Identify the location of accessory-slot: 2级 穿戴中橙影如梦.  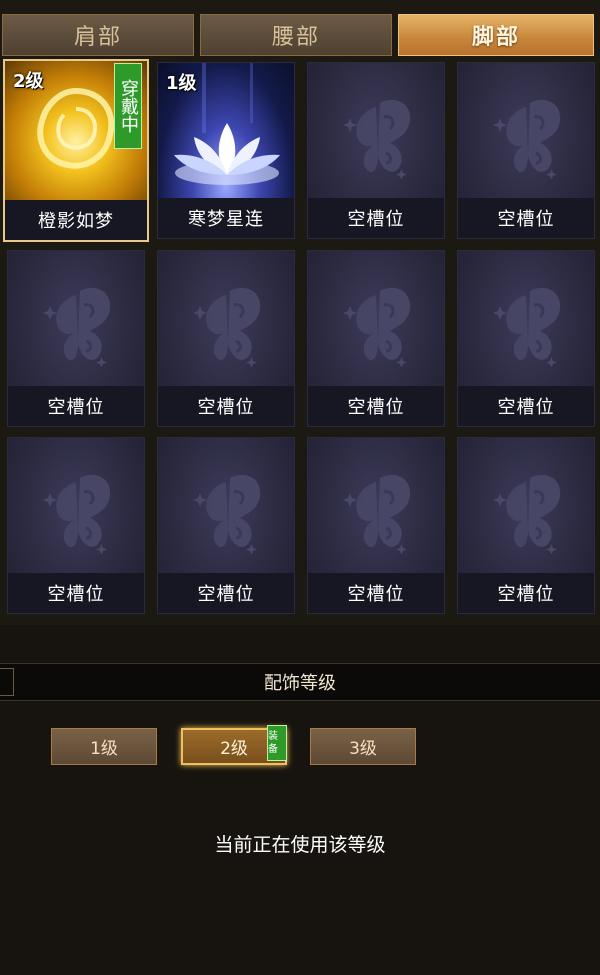
(76, 150).